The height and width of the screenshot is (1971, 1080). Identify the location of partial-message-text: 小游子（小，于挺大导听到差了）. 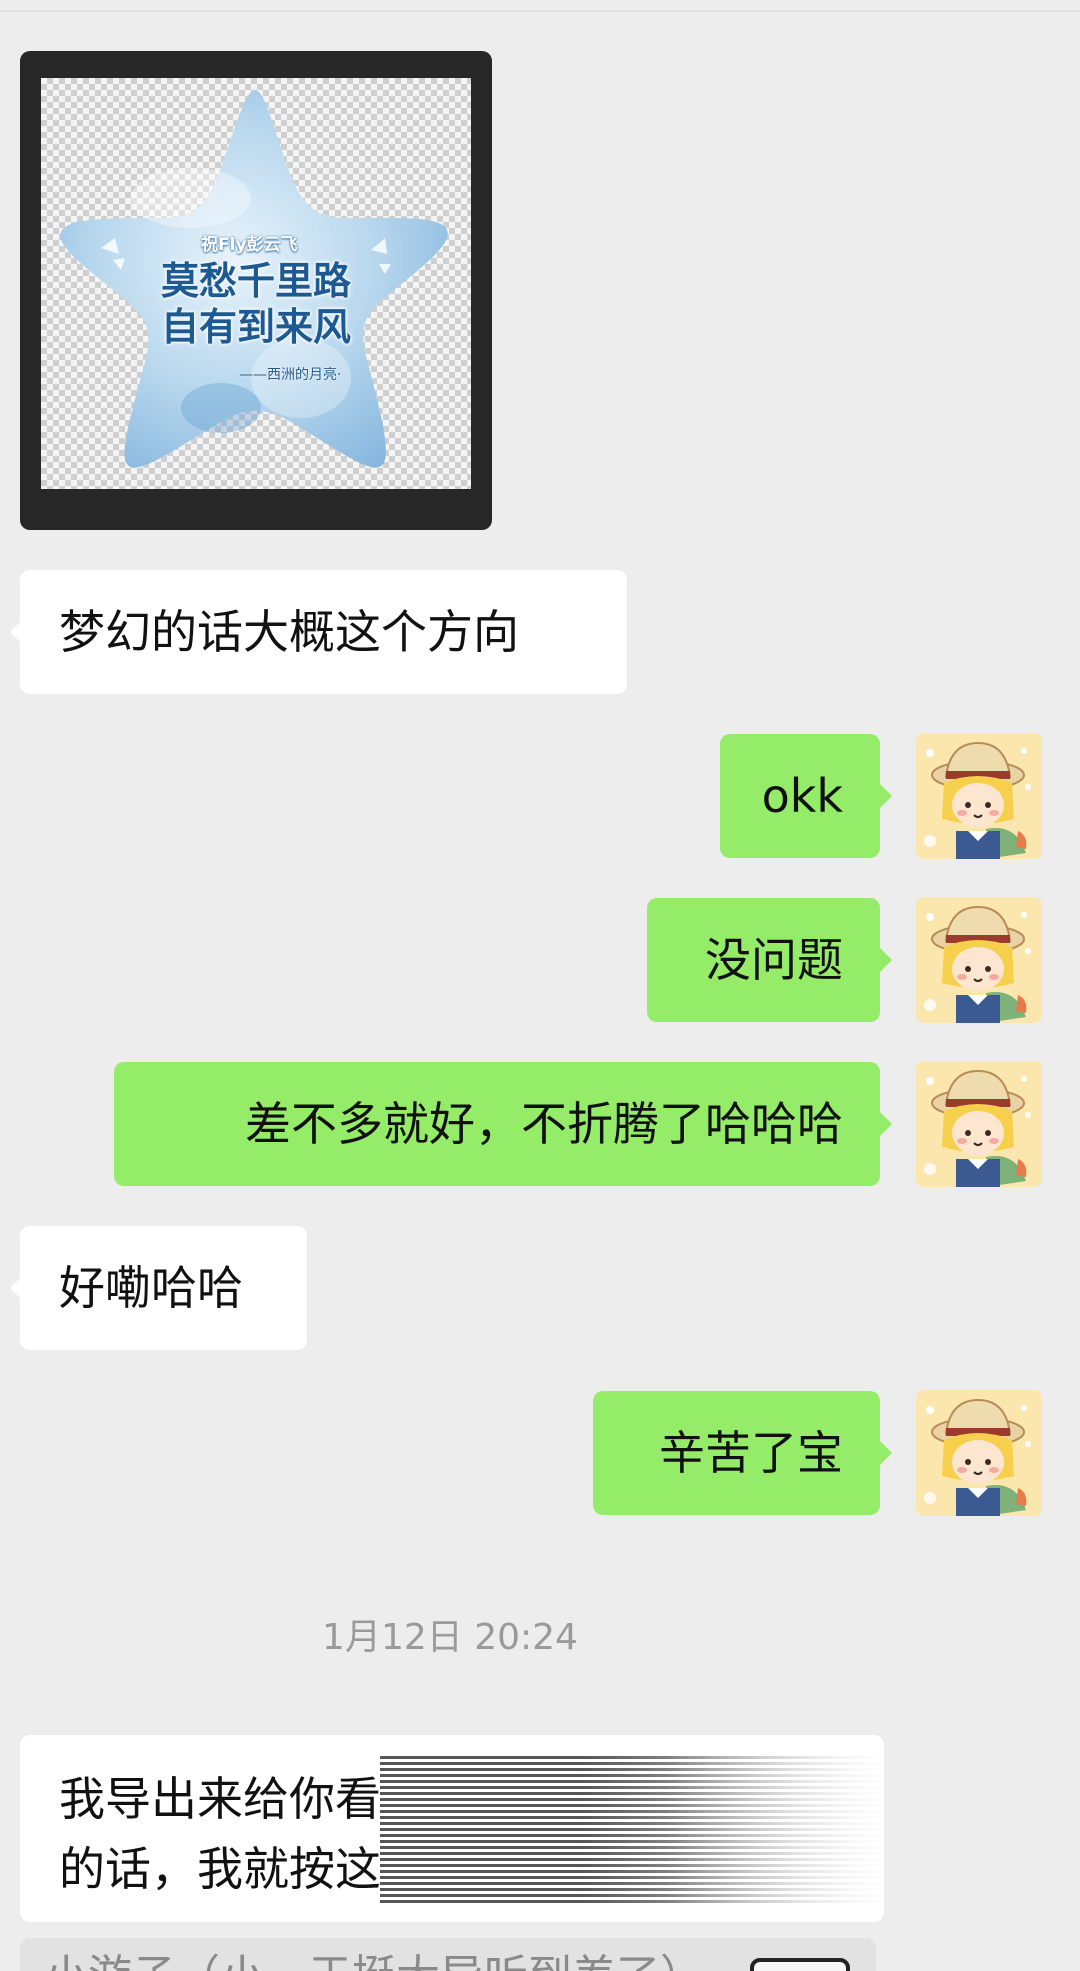
(374, 1961).